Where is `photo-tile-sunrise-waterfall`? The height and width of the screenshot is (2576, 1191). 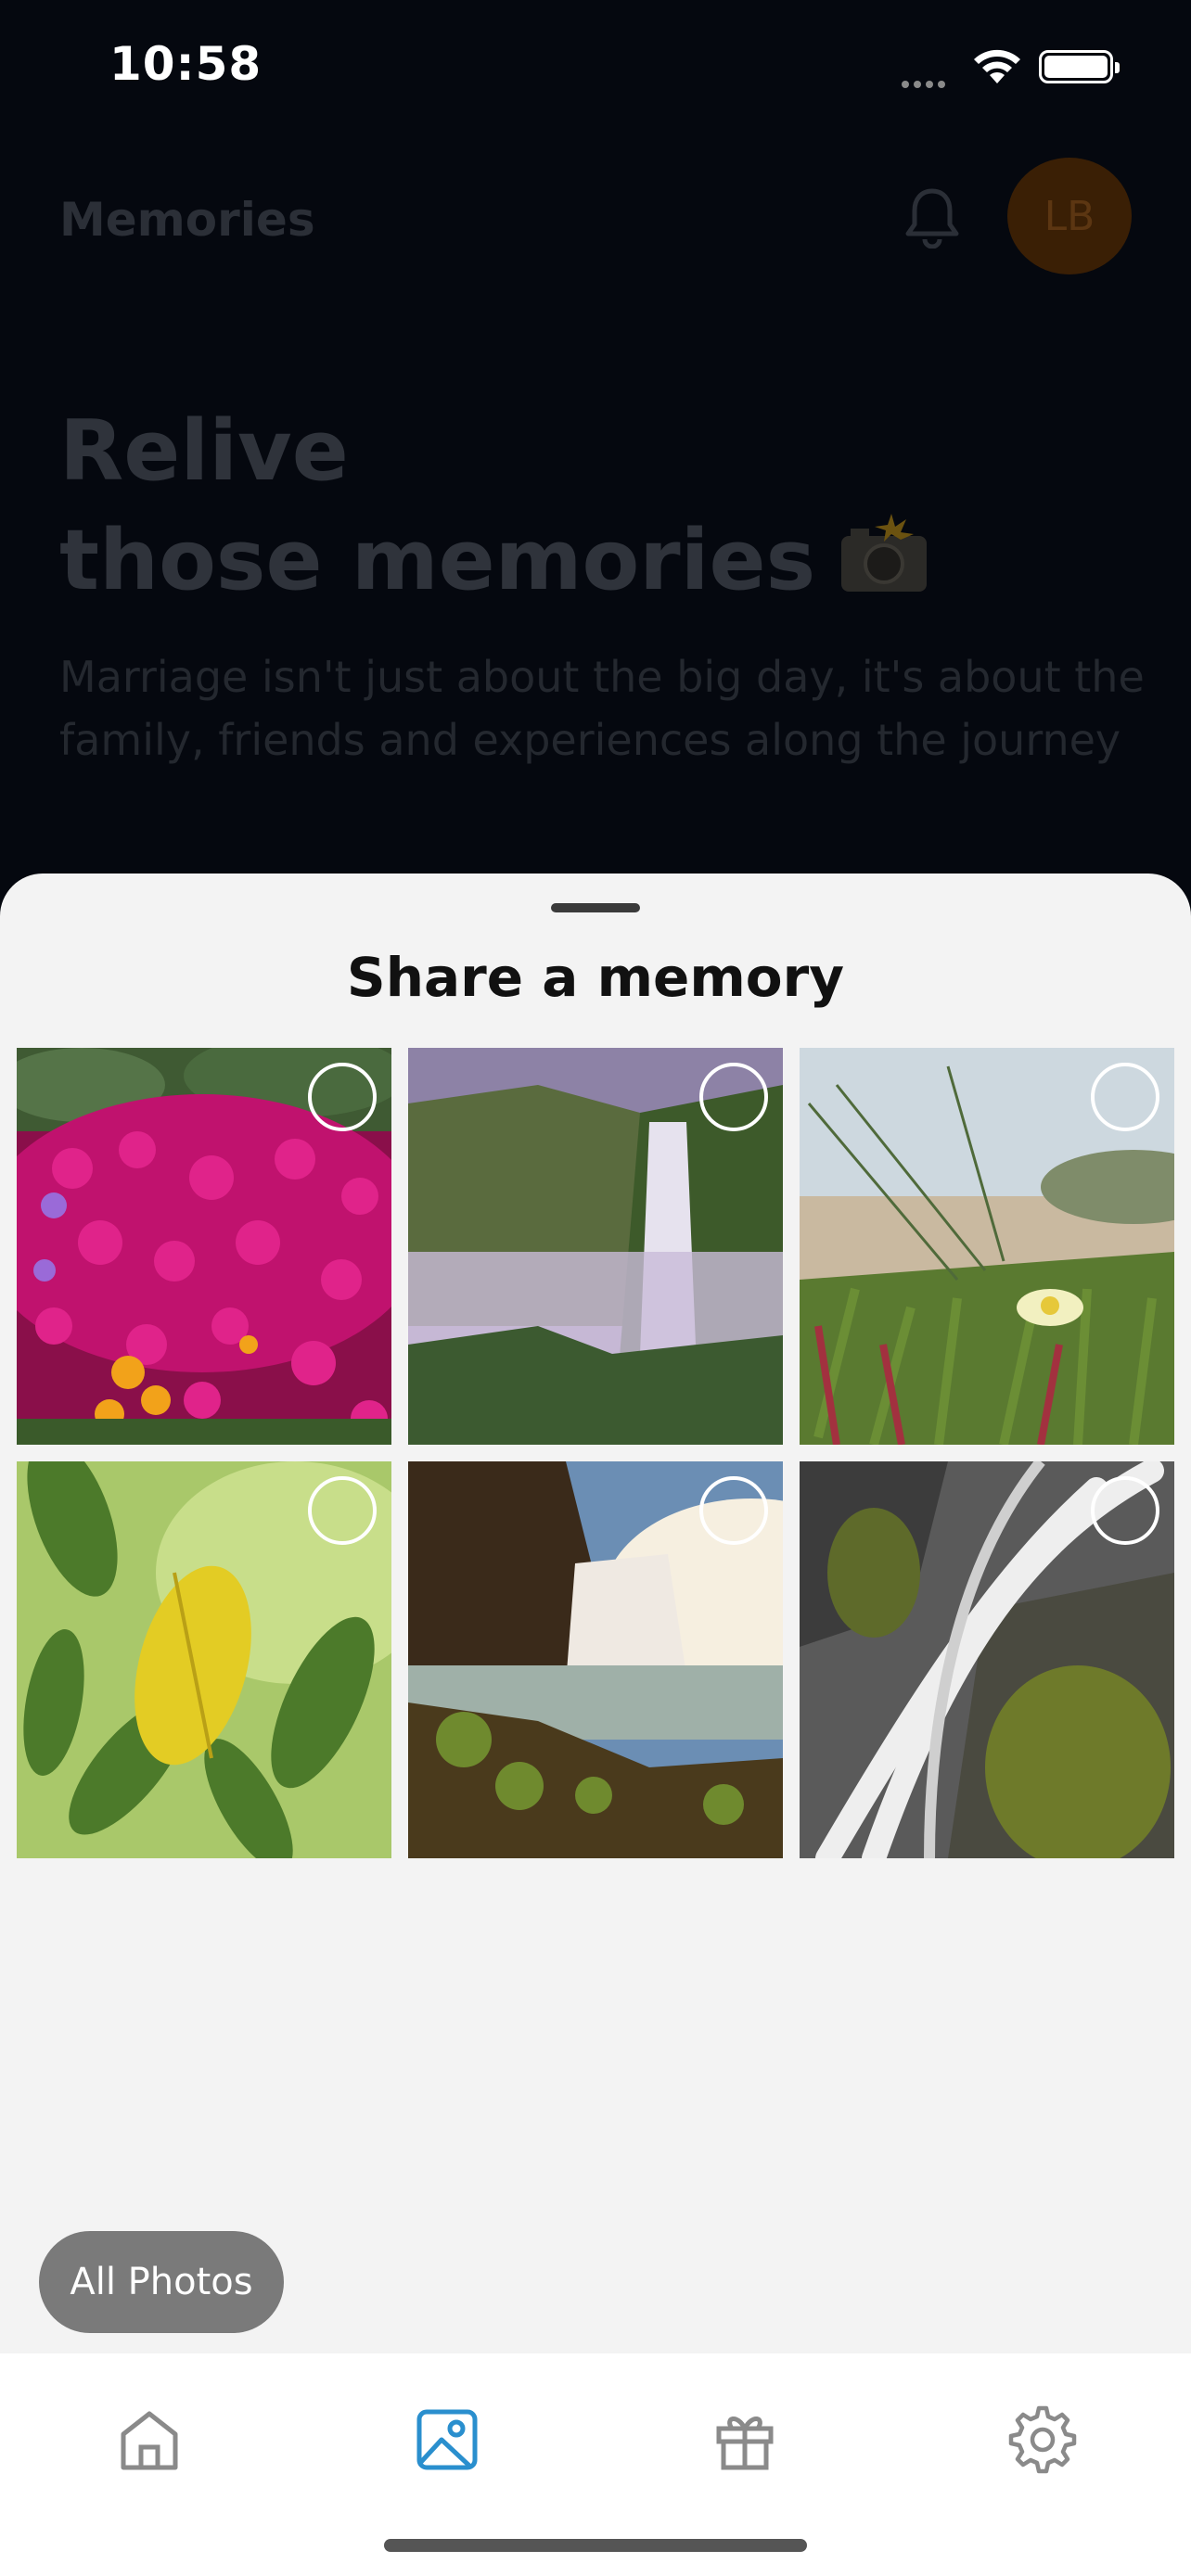 photo-tile-sunrise-waterfall is located at coordinates (595, 1659).